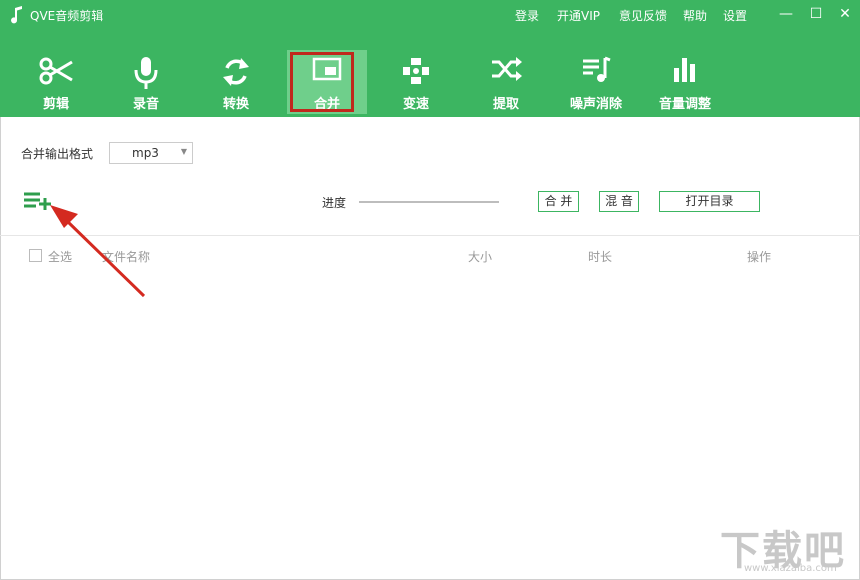 This screenshot has height=580, width=860. I want to click on column-header-duration: 时长, so click(600, 257).